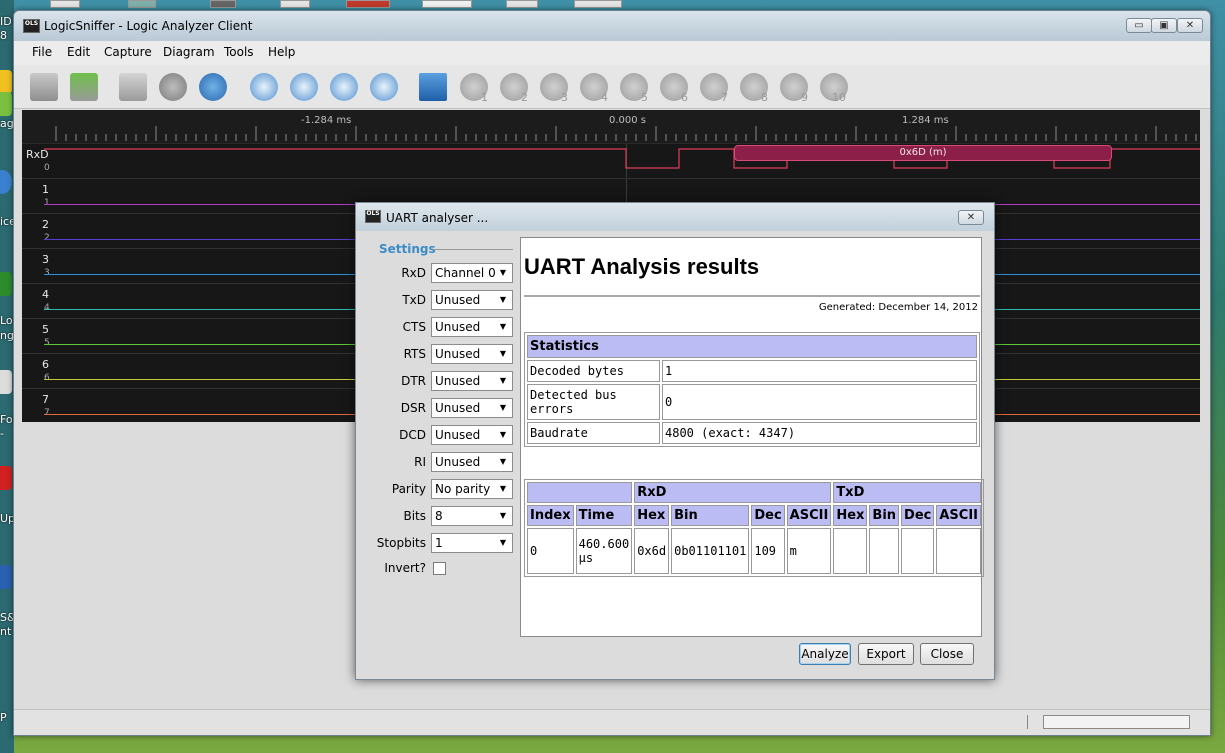 The image size is (1225, 753). I want to click on channel-label: 3, so click(45, 259).